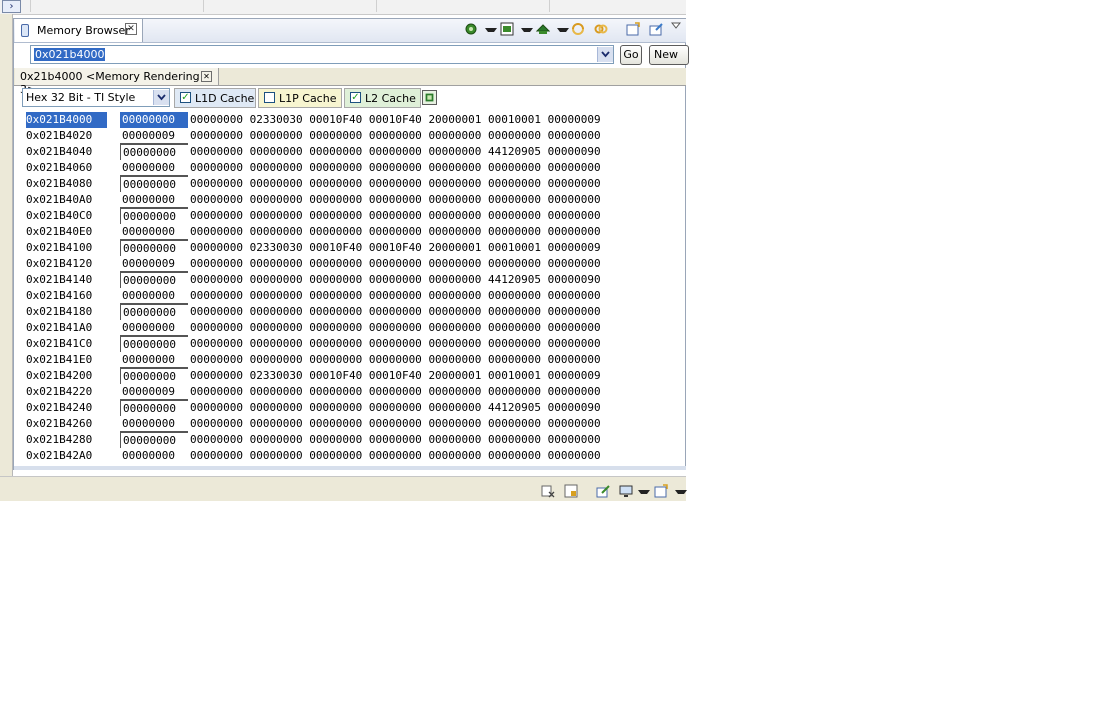  Describe the element at coordinates (454, 375) in the screenshot. I see `memory-cell: 20000001` at that location.